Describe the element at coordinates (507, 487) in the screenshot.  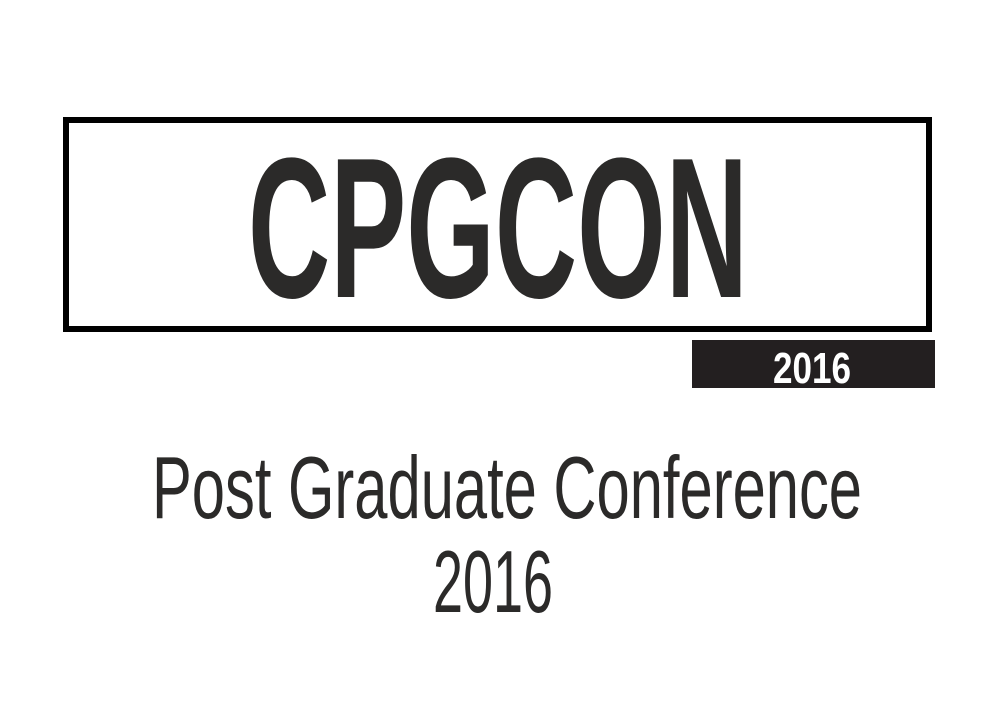
I see `subtitle-line1: Post Graduate Conference` at that location.